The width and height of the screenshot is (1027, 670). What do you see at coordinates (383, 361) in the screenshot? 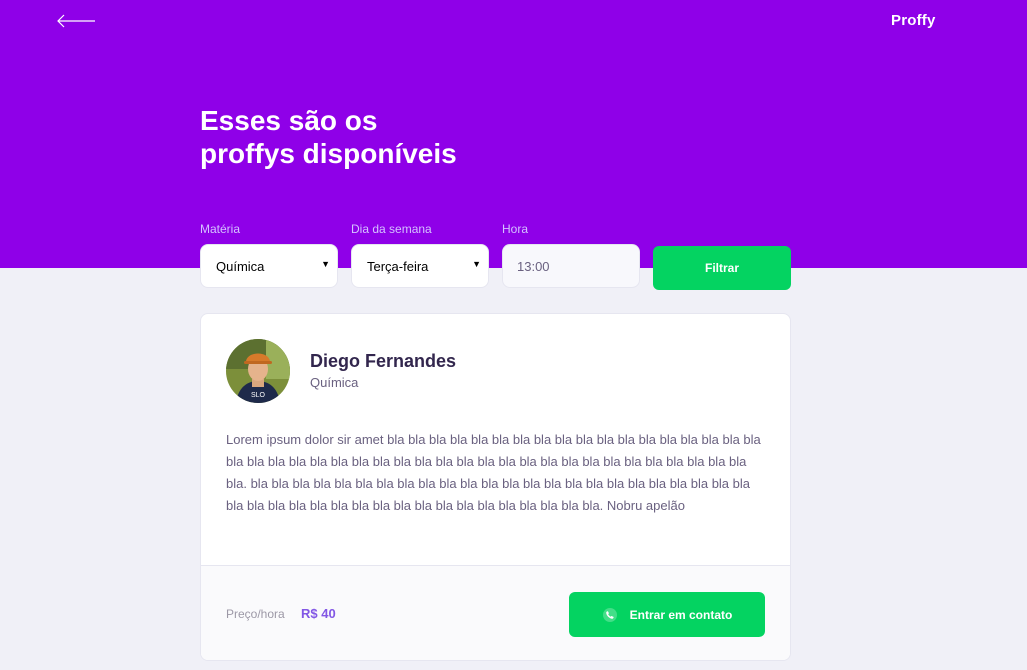
I see `teacher-name: Diego Fernandes` at bounding box center [383, 361].